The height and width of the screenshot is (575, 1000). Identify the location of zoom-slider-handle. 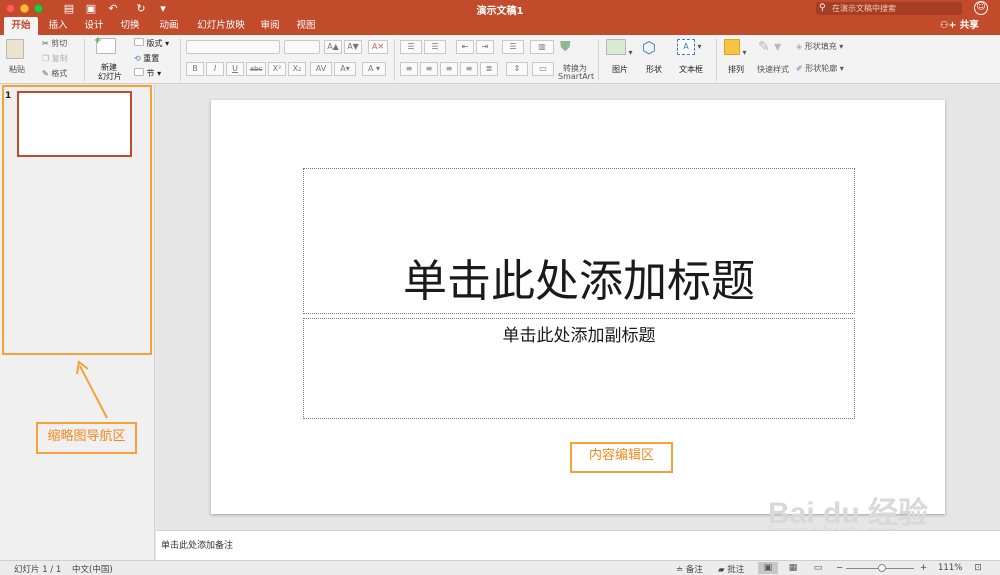
(882, 568).